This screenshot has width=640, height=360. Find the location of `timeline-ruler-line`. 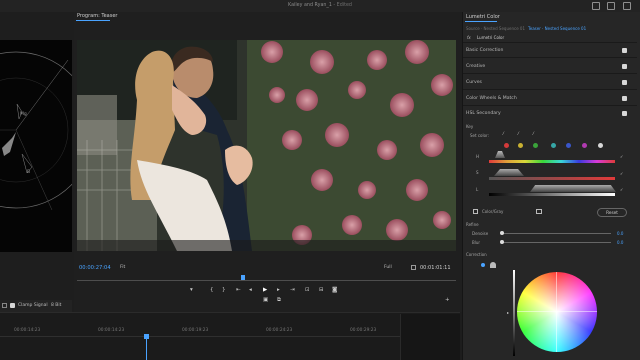

timeline-ruler-line is located at coordinates (200, 336).